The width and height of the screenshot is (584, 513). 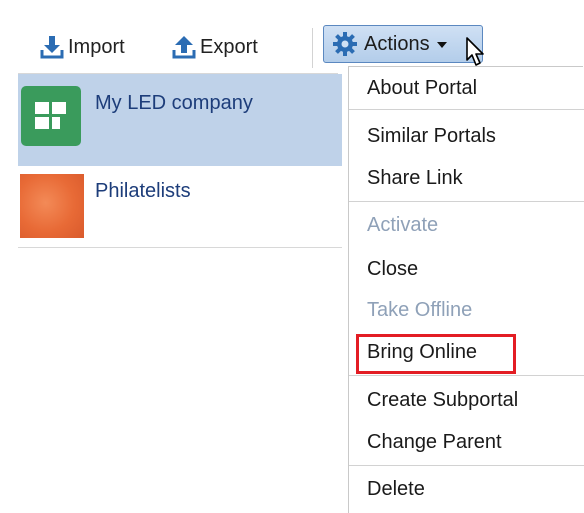 I want to click on menu-item-take-offline: Take Offline, so click(x=420, y=310).